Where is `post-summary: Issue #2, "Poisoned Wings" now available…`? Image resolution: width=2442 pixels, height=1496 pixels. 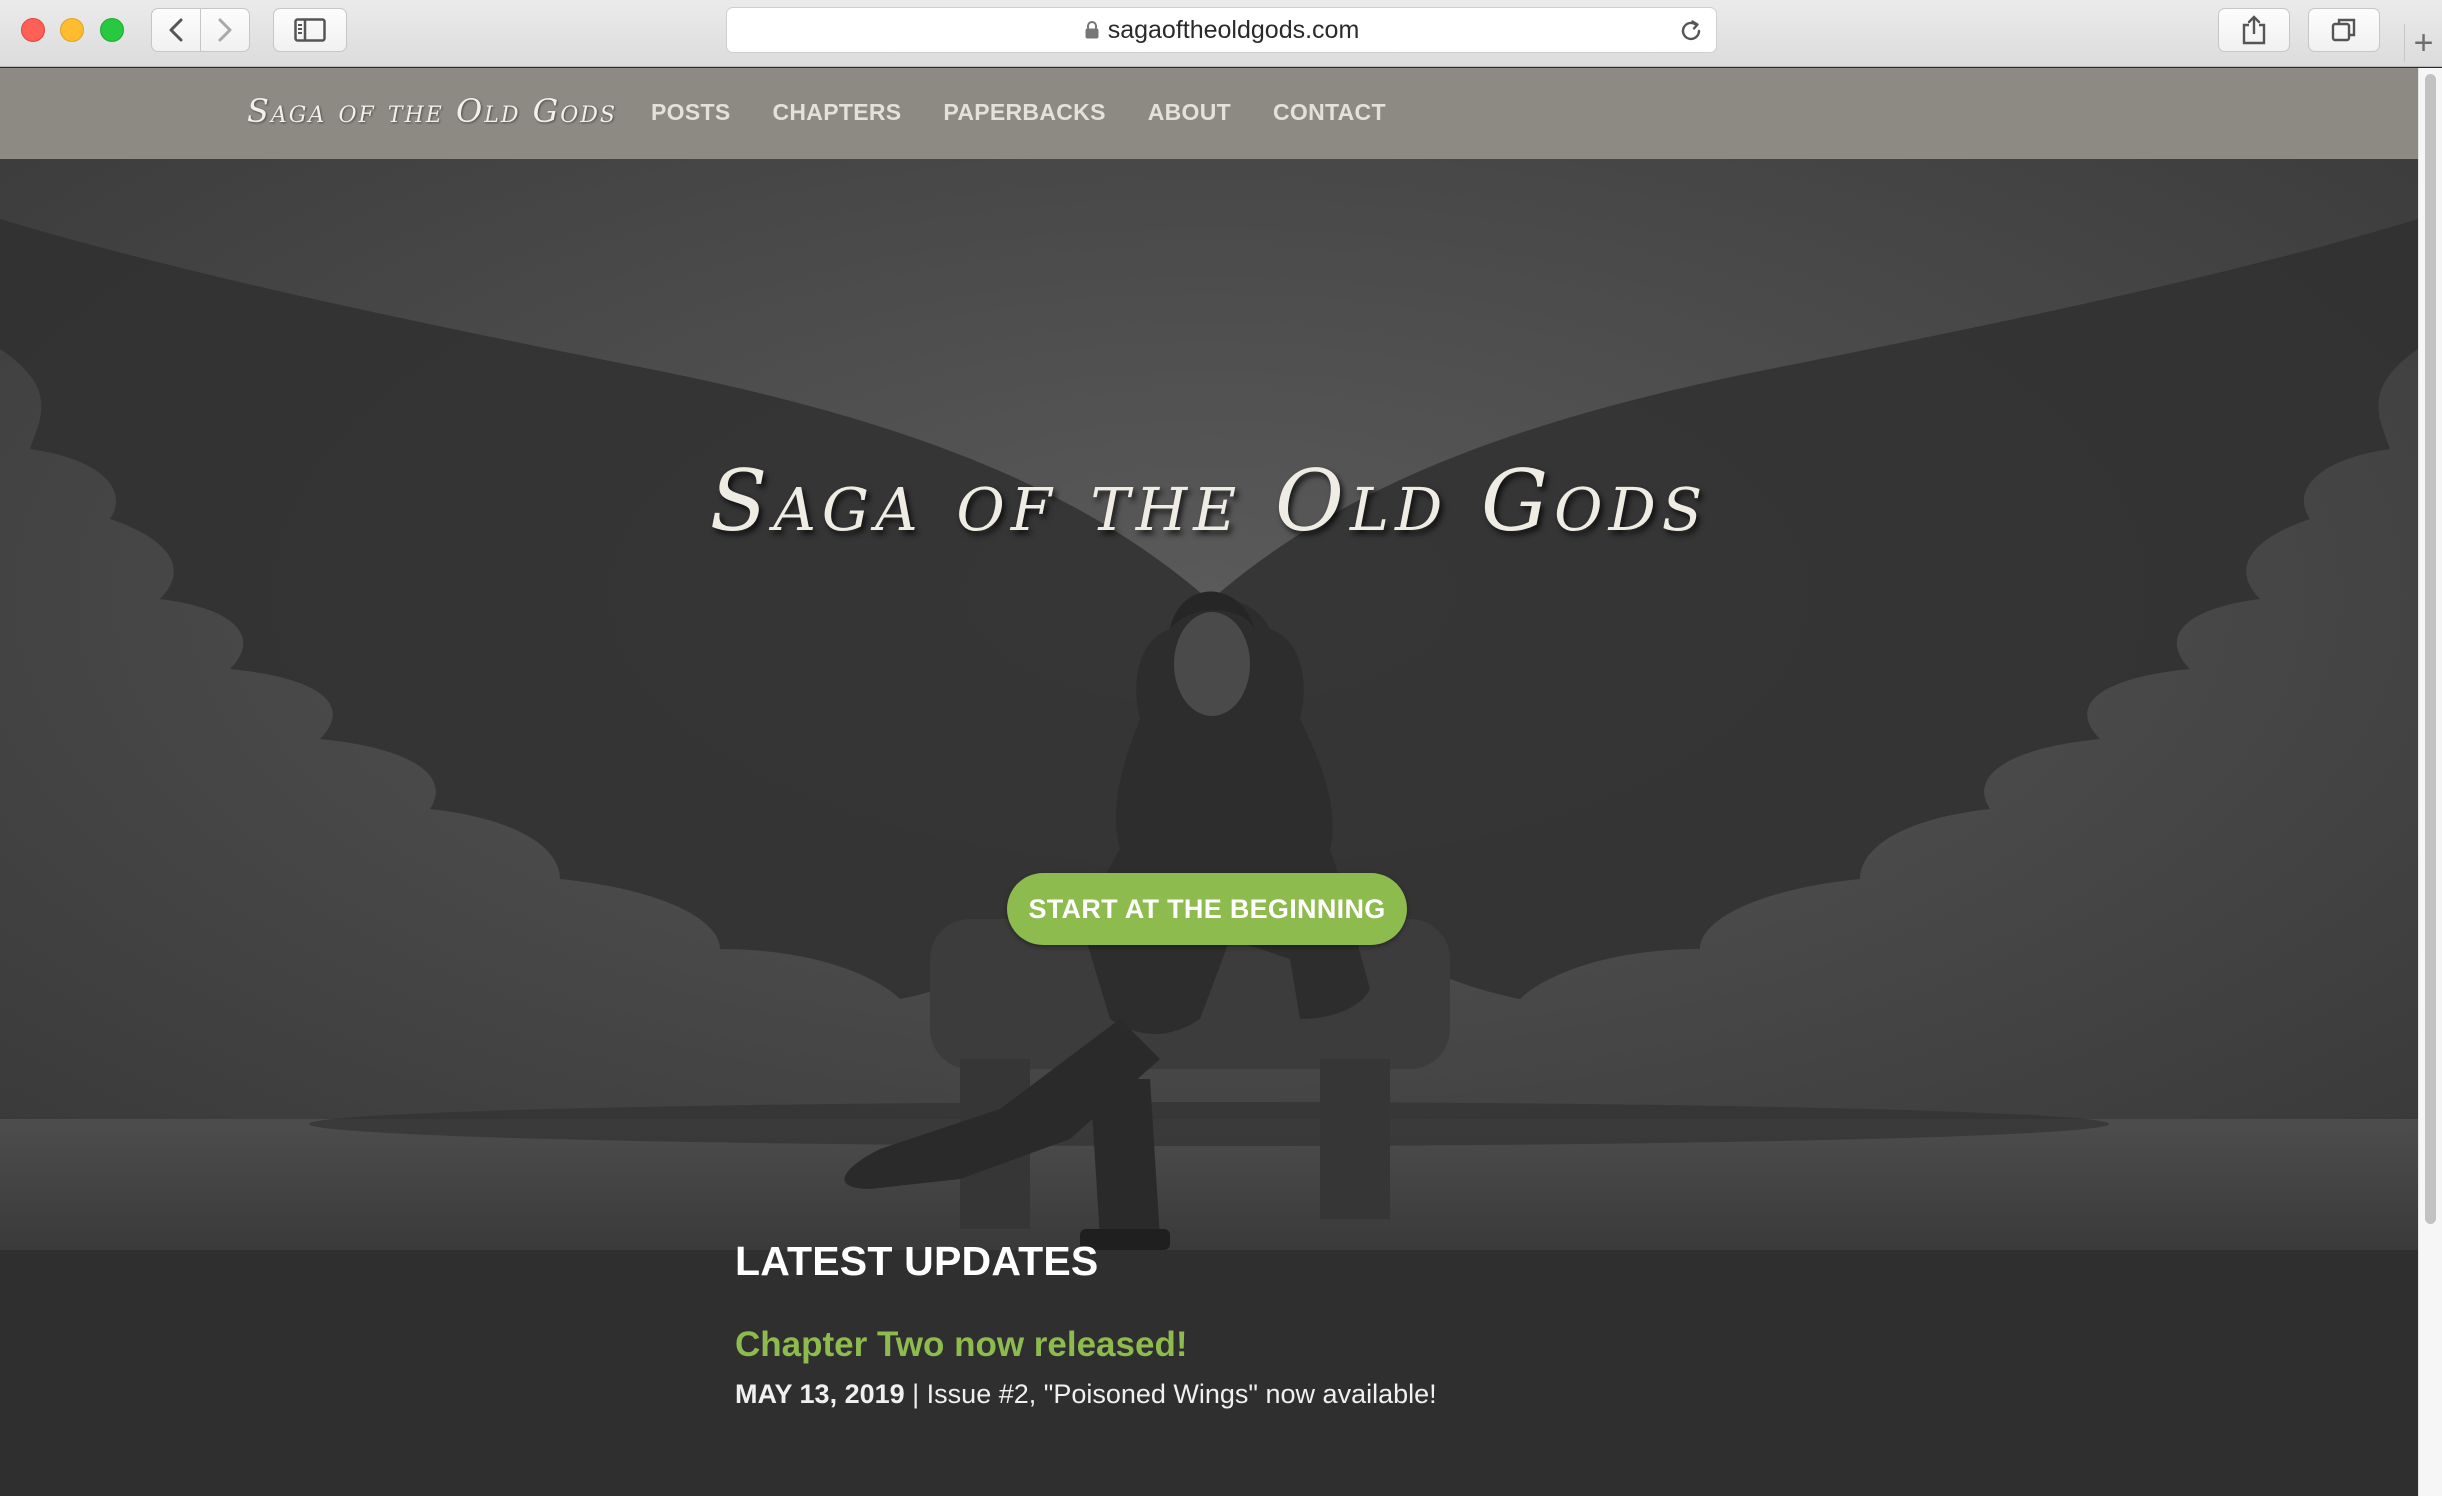
post-summary: Issue #2, "Poisoned Wings" now available… is located at coordinates (1181, 1394).